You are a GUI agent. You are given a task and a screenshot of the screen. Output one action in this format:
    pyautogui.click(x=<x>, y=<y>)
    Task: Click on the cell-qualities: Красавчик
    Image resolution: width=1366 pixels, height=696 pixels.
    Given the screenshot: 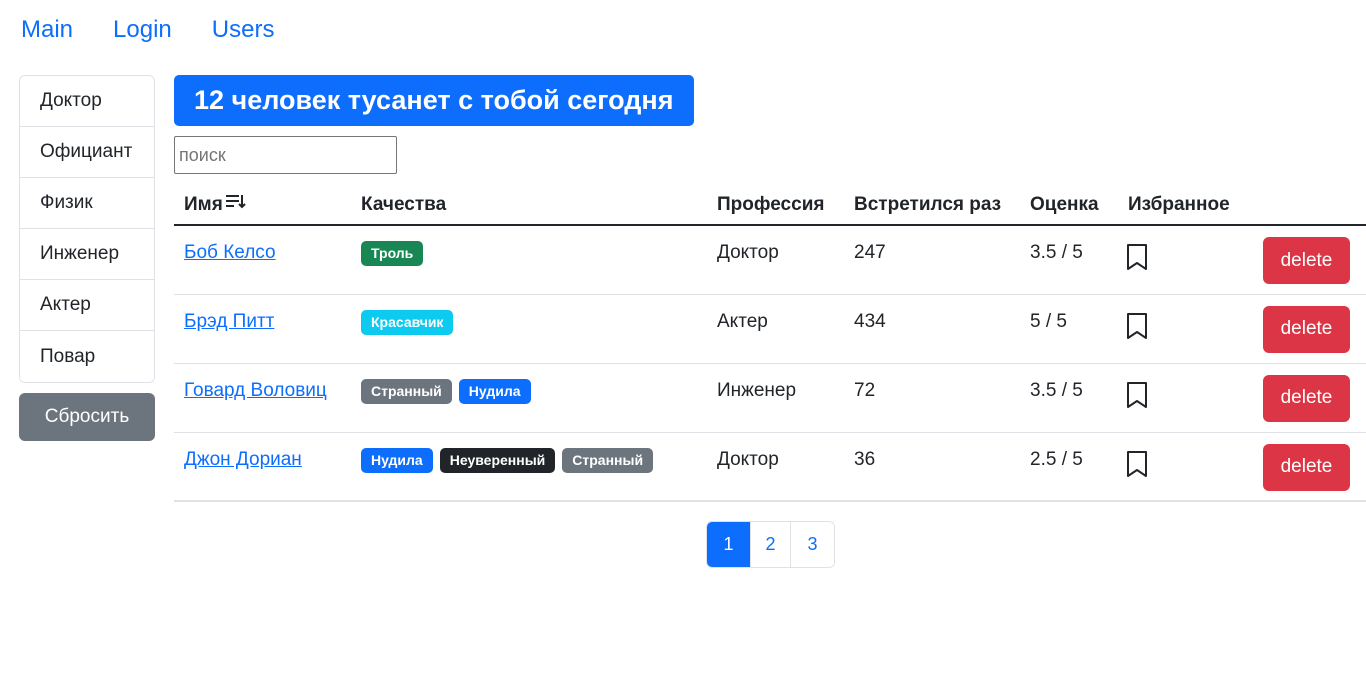 What is the action you would take?
    pyautogui.click(x=529, y=329)
    